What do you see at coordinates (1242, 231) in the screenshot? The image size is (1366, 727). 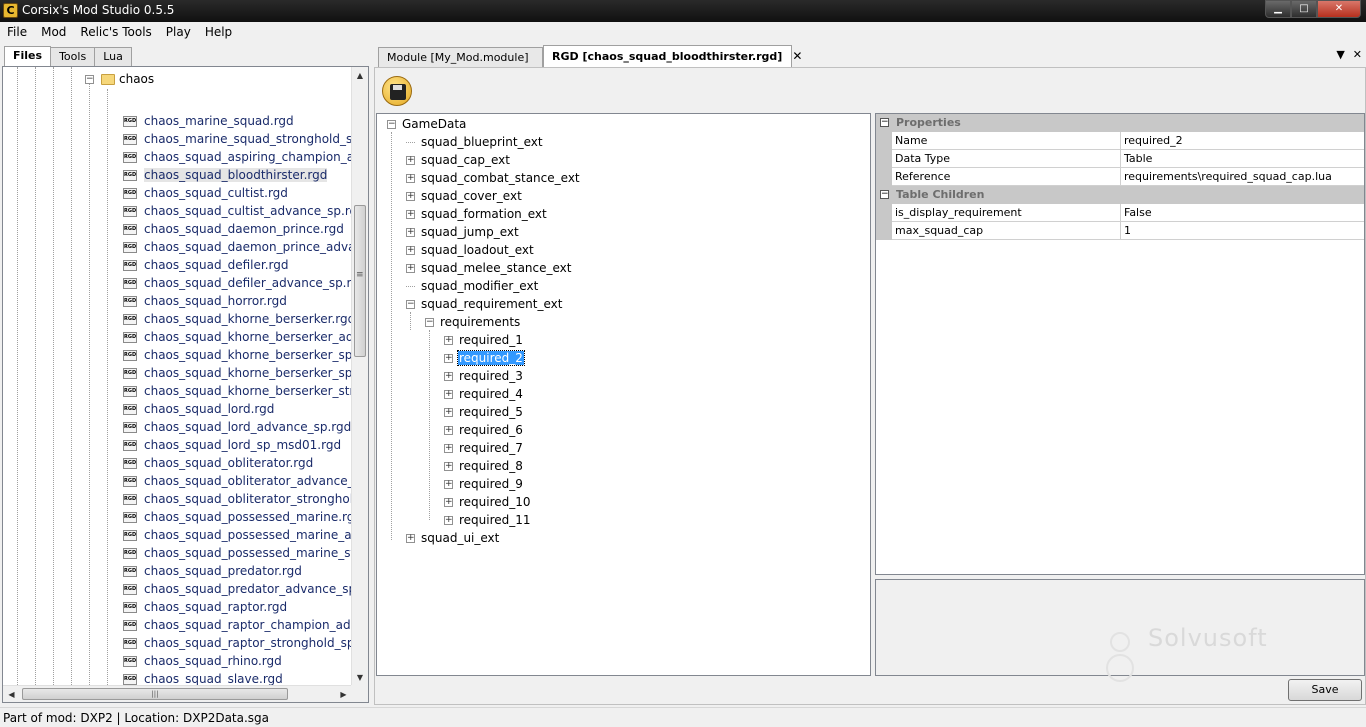 I see `property-value: 1` at bounding box center [1242, 231].